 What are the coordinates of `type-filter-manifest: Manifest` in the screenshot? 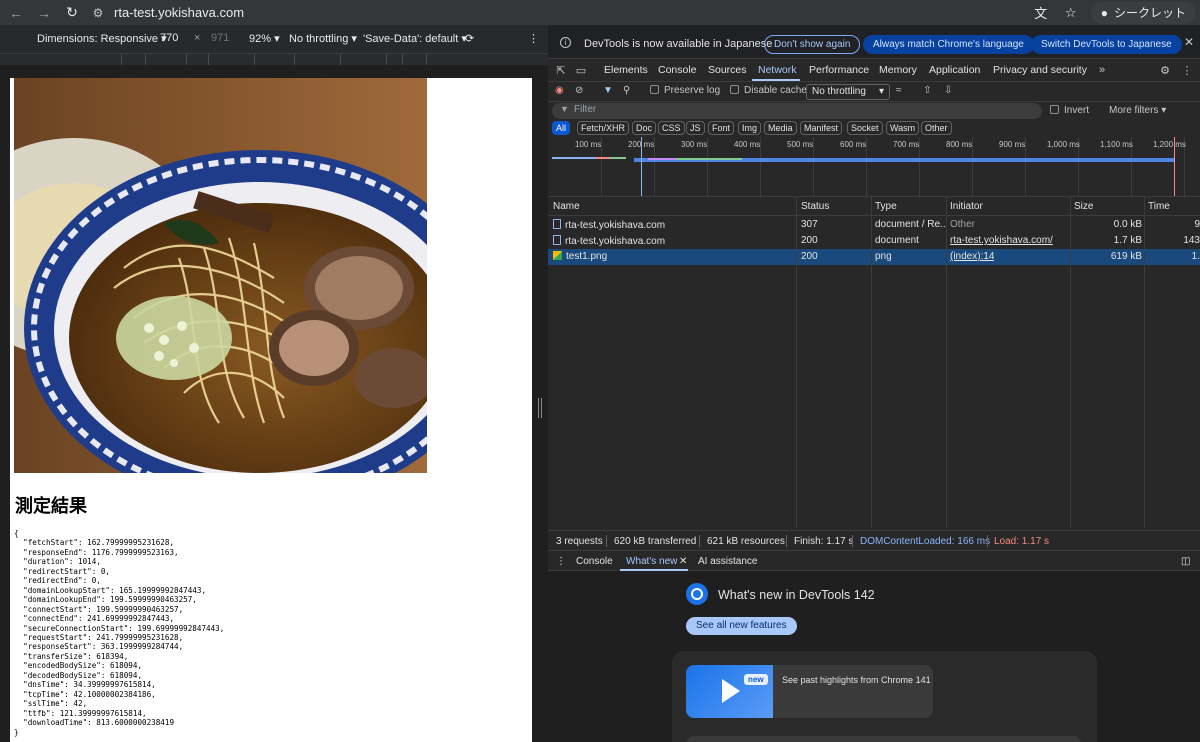 It's located at (821, 128).